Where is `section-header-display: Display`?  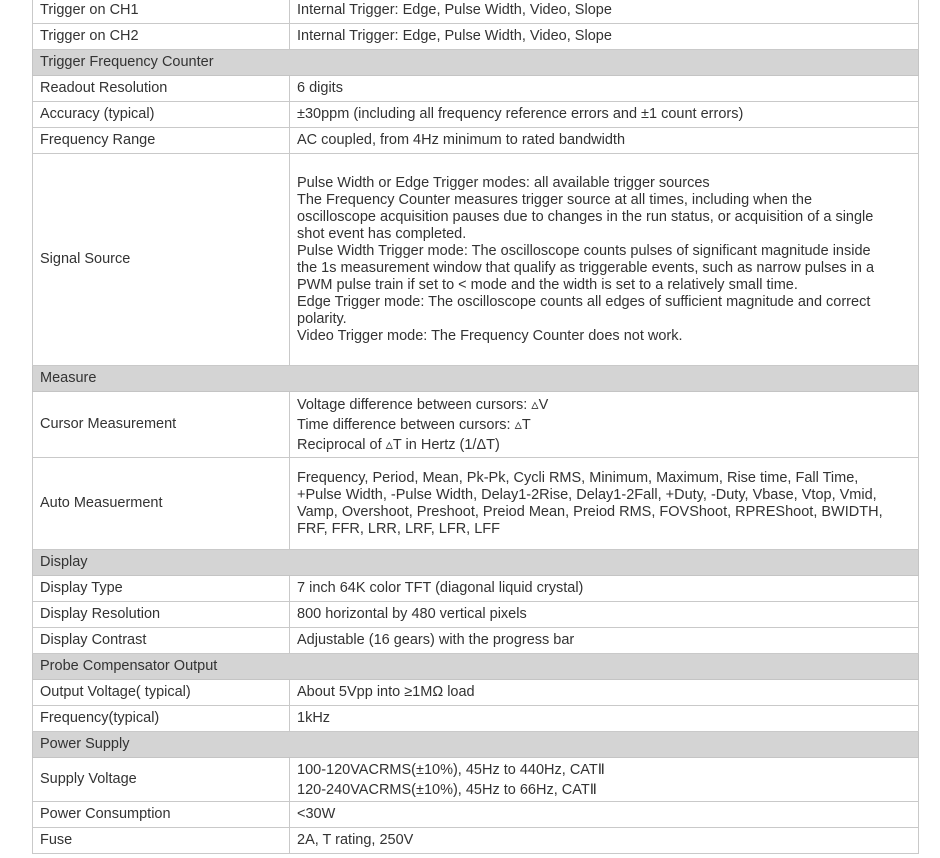 section-header-display: Display is located at coordinates (475, 562).